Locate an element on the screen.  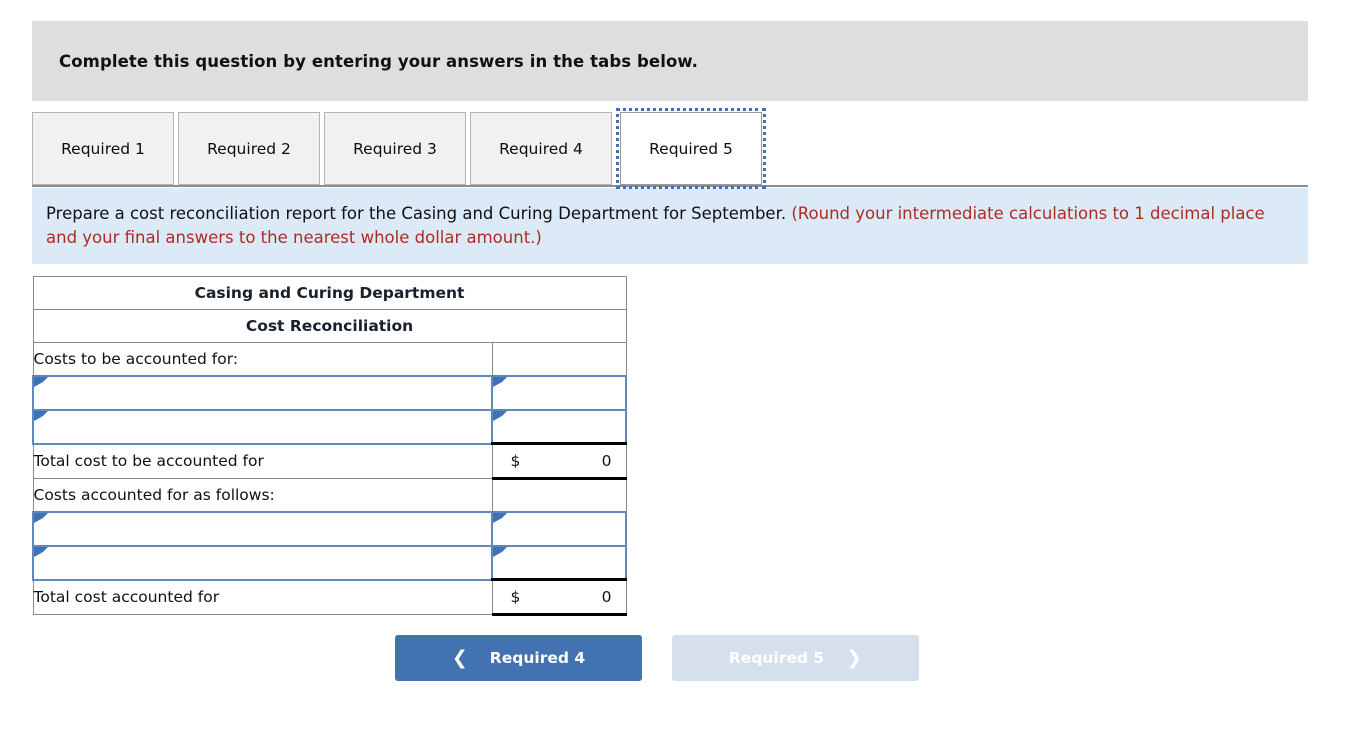
requirement-navigation: ❮ Required 4 Required 5 ❯ is located at coordinates (657, 658).